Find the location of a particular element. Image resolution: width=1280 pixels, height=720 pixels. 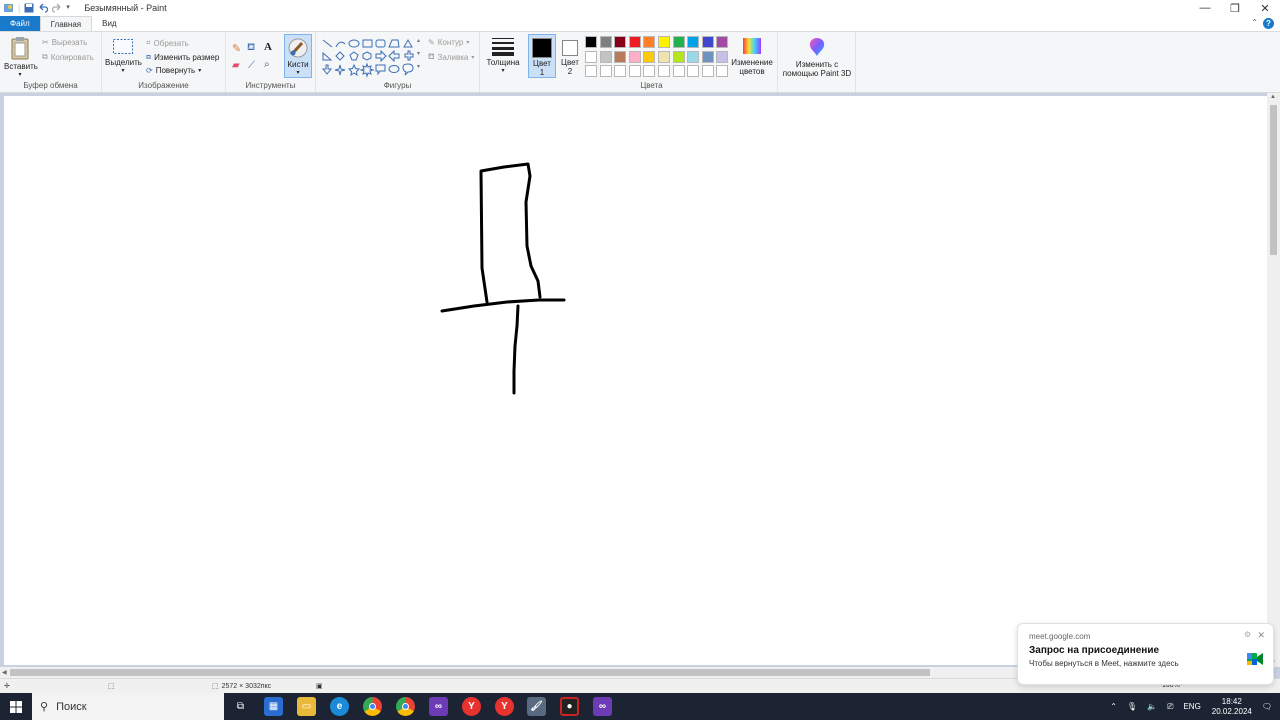

rotate-button: ⟳ Повернуть ▾ is located at coordinates (173, 70).